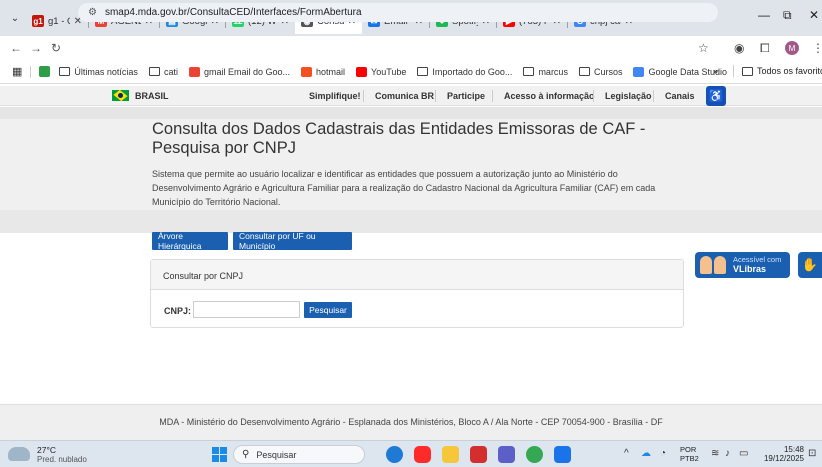  I want to click on reload-icon: ↻, so click(56, 48).